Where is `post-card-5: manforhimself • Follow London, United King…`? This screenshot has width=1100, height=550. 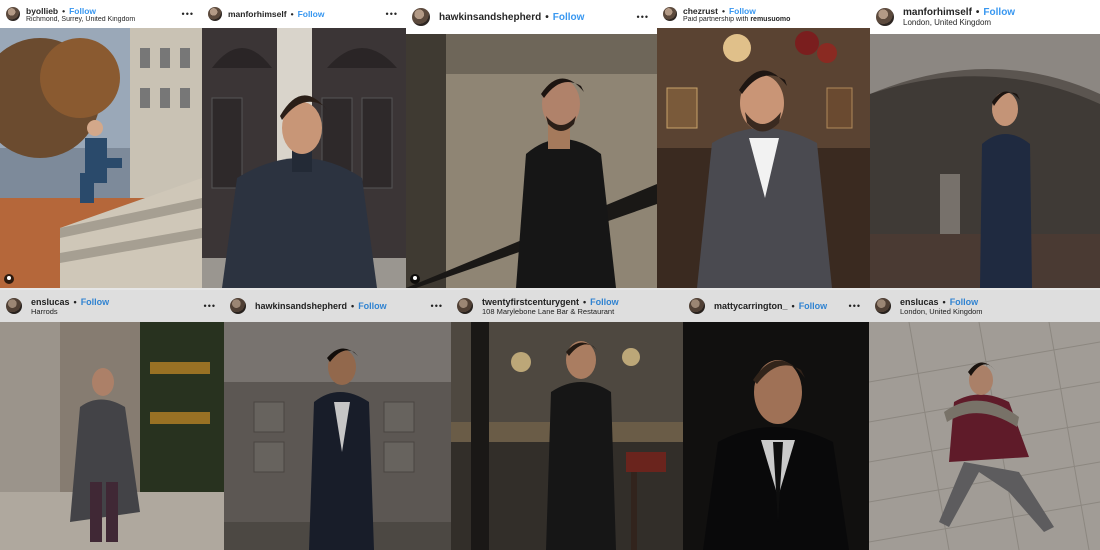
post-card-5: manforhimself • Follow London, United King… is located at coordinates (985, 144).